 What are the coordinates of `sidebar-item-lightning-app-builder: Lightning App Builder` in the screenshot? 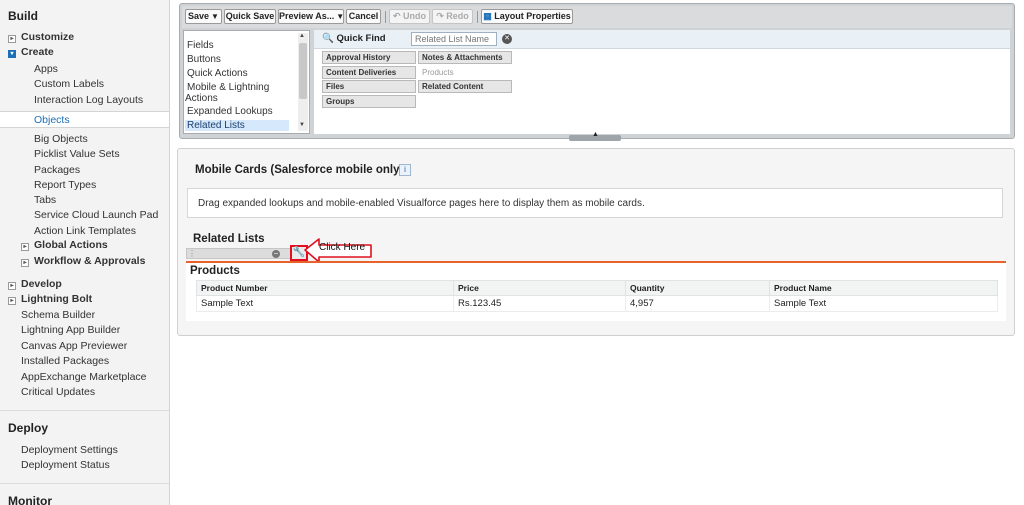 It's located at (70, 330).